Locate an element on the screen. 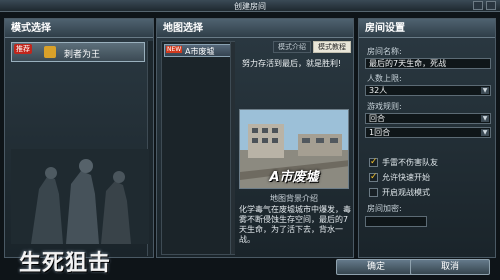  mode-item-label: 刺者为王 is located at coordinates (82, 55).